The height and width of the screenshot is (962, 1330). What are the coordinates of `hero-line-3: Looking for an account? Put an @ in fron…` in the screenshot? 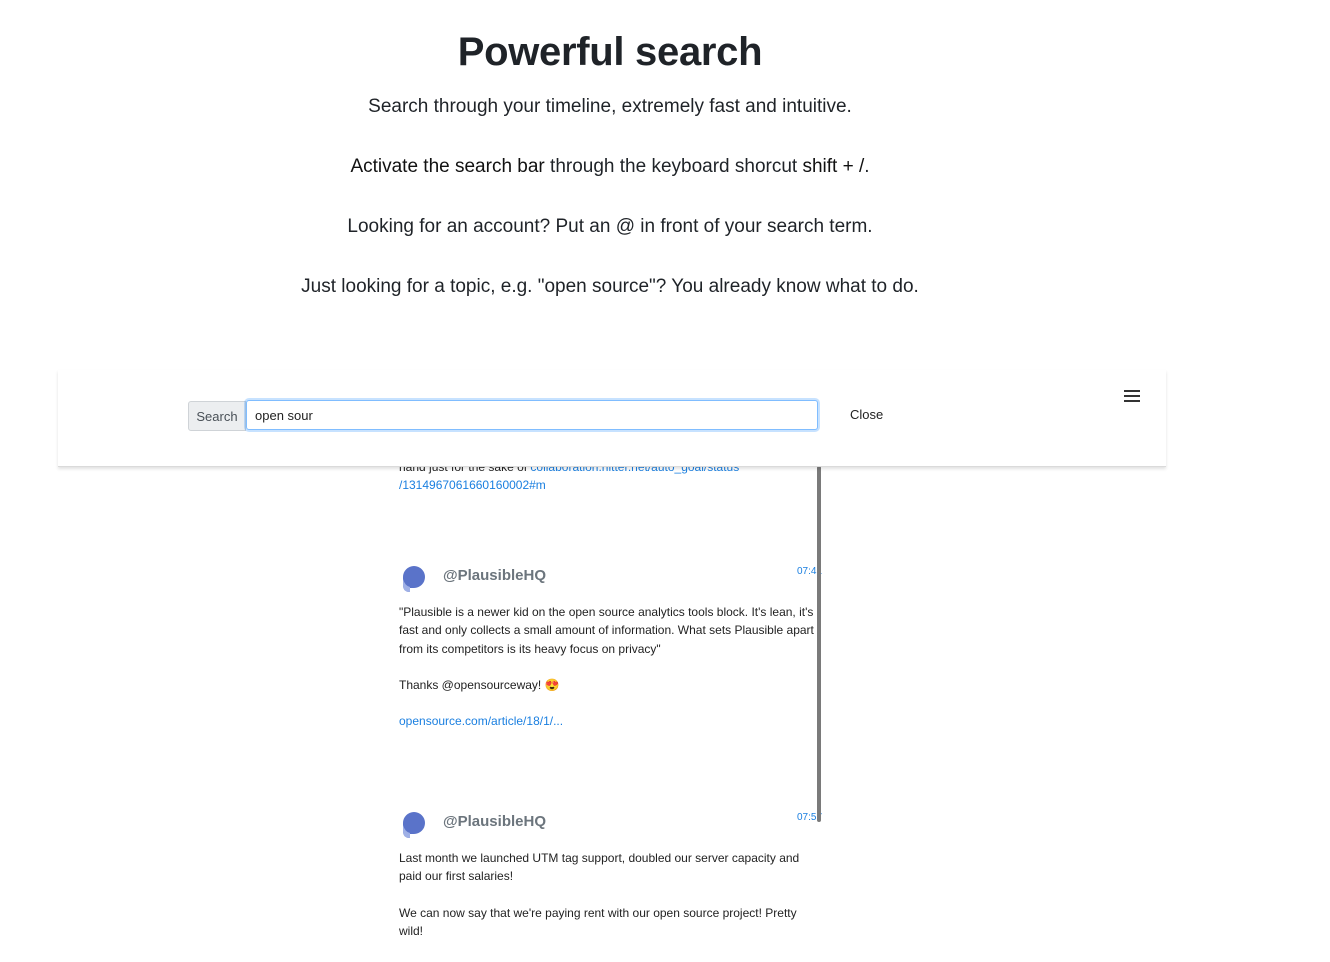 It's located at (610, 226).